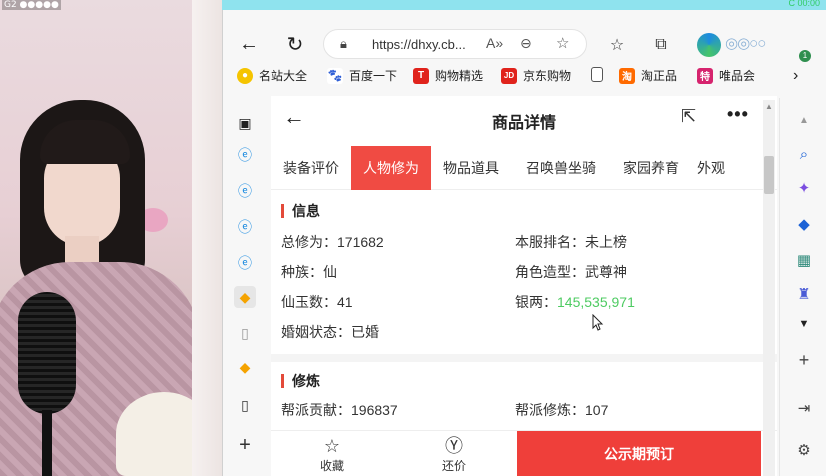 This screenshot has height=476, width=826. Describe the element at coordinates (804, 294) in the screenshot. I see `game-icon: ♜` at that location.